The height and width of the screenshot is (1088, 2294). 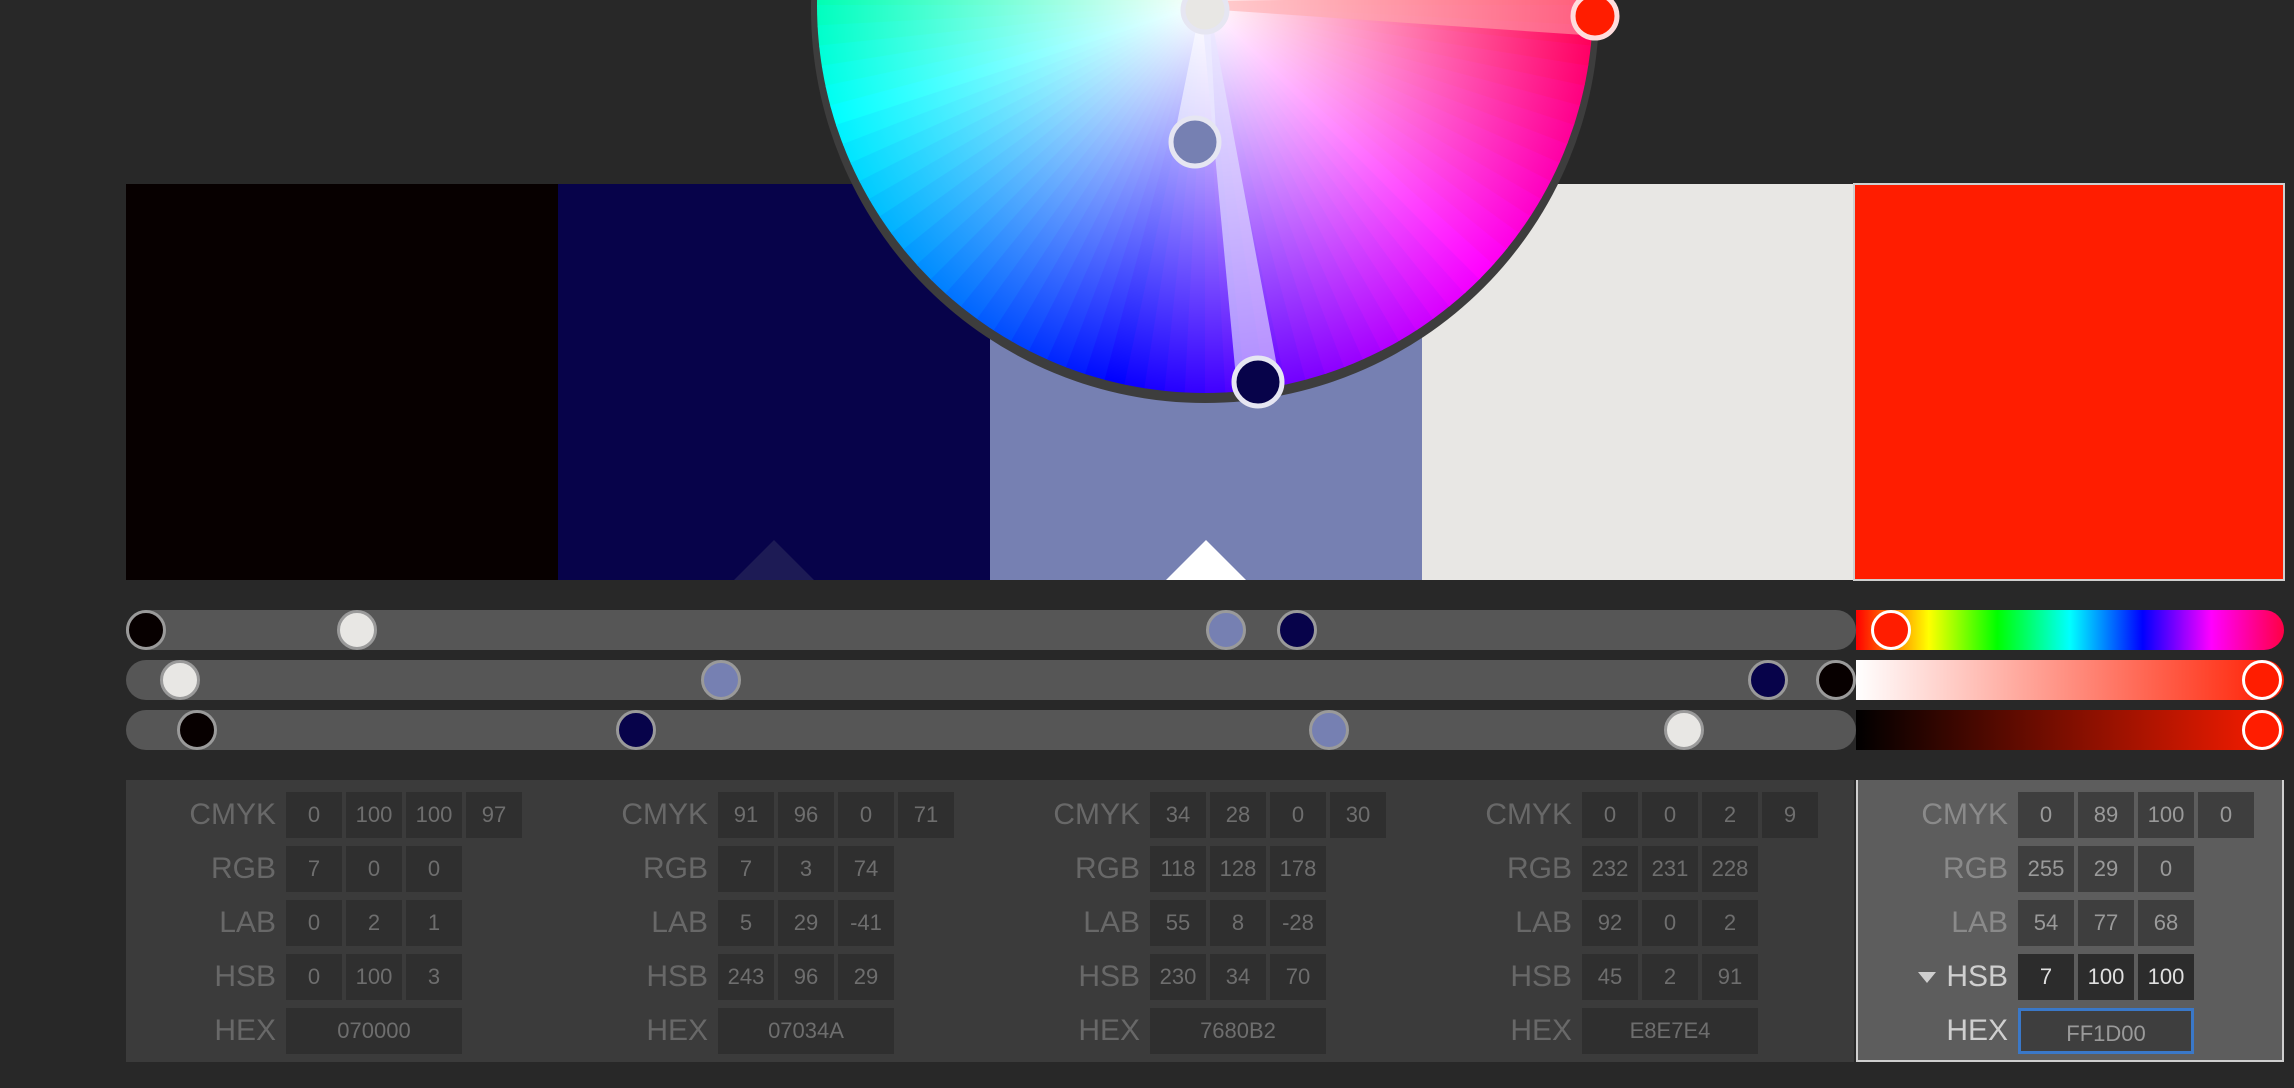 I want to click on rgb-value-field: 228, so click(x=1730, y=869).